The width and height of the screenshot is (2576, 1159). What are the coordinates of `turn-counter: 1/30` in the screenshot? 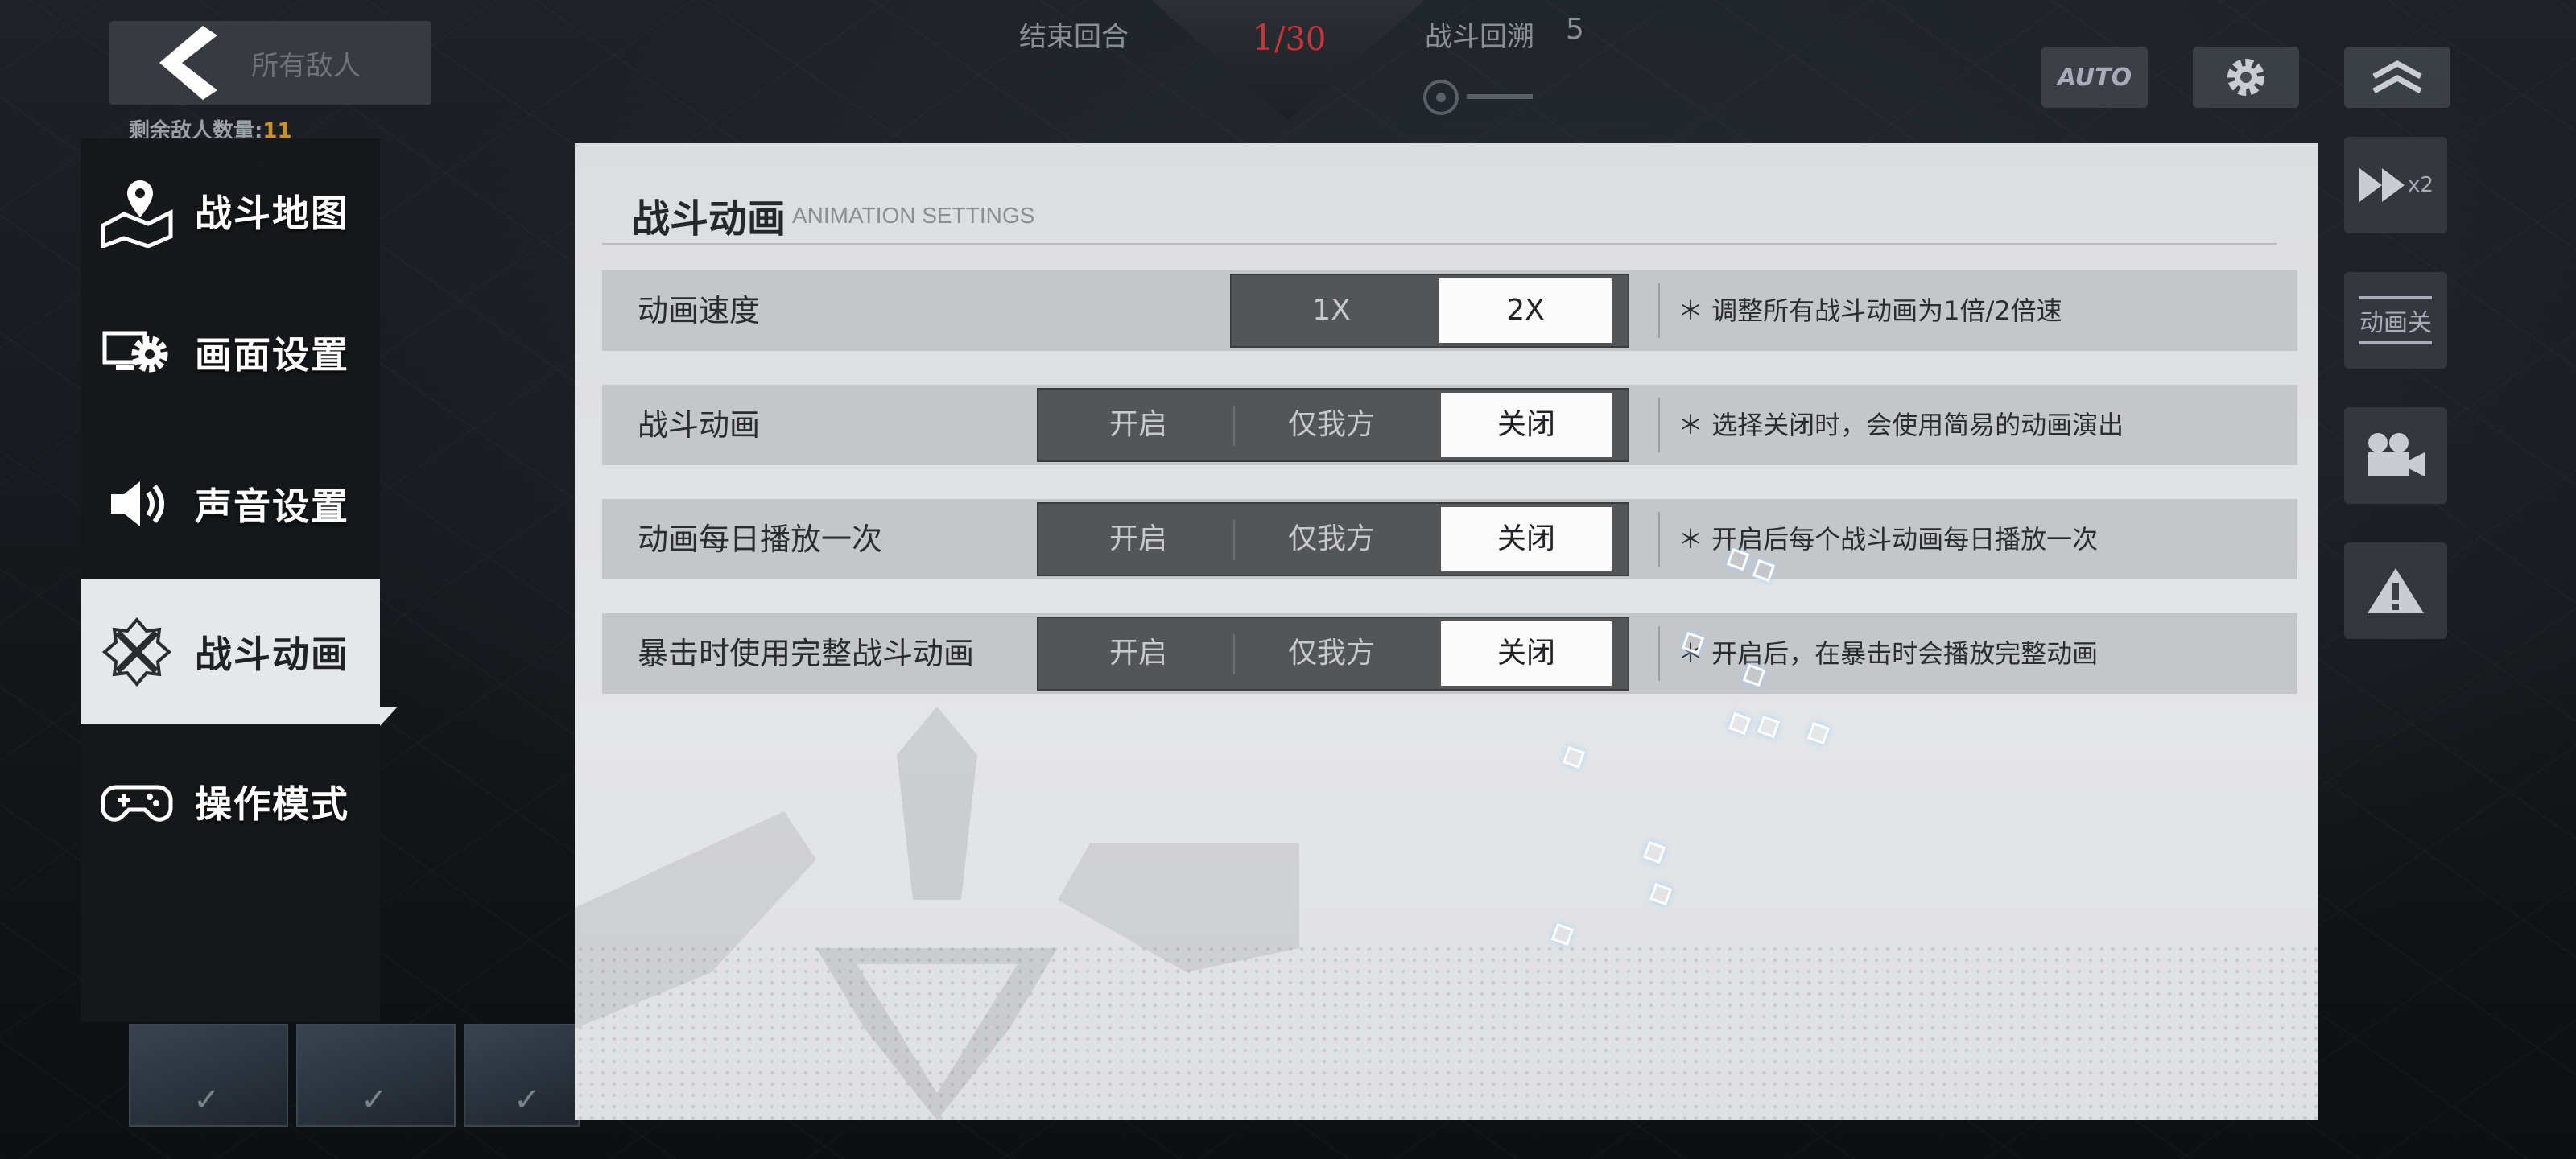 It's located at (1289, 38).